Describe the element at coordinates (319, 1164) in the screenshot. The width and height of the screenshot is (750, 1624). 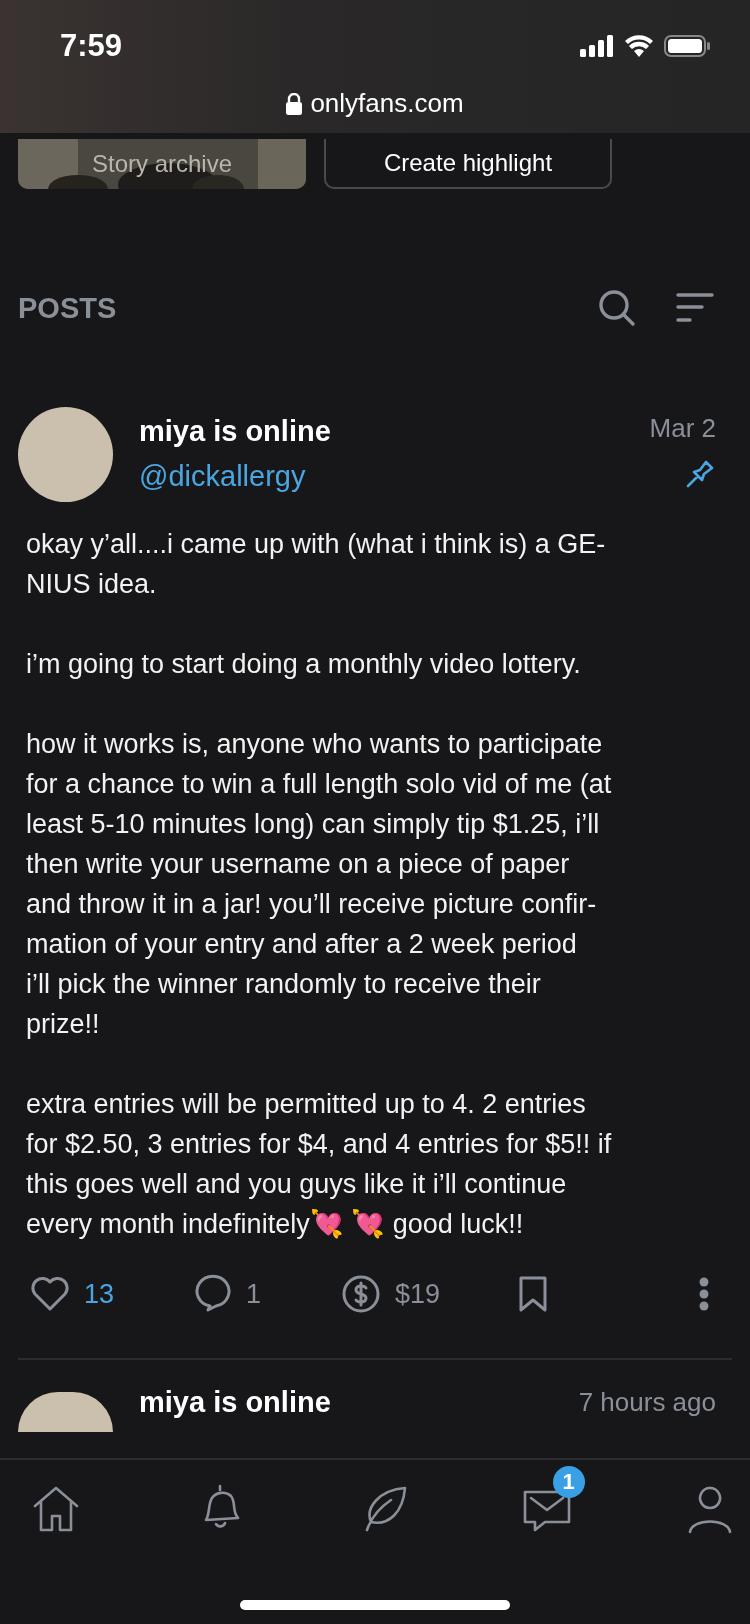
I see `post-paragraph: extra entries will be permitted up to 4. 2 entries for $2.50, 3 entries for $4, and 4 entries for $5!! if this goes well and you guys like it i’ll continue every month indefinitely💘 💘 good luck!!` at that location.